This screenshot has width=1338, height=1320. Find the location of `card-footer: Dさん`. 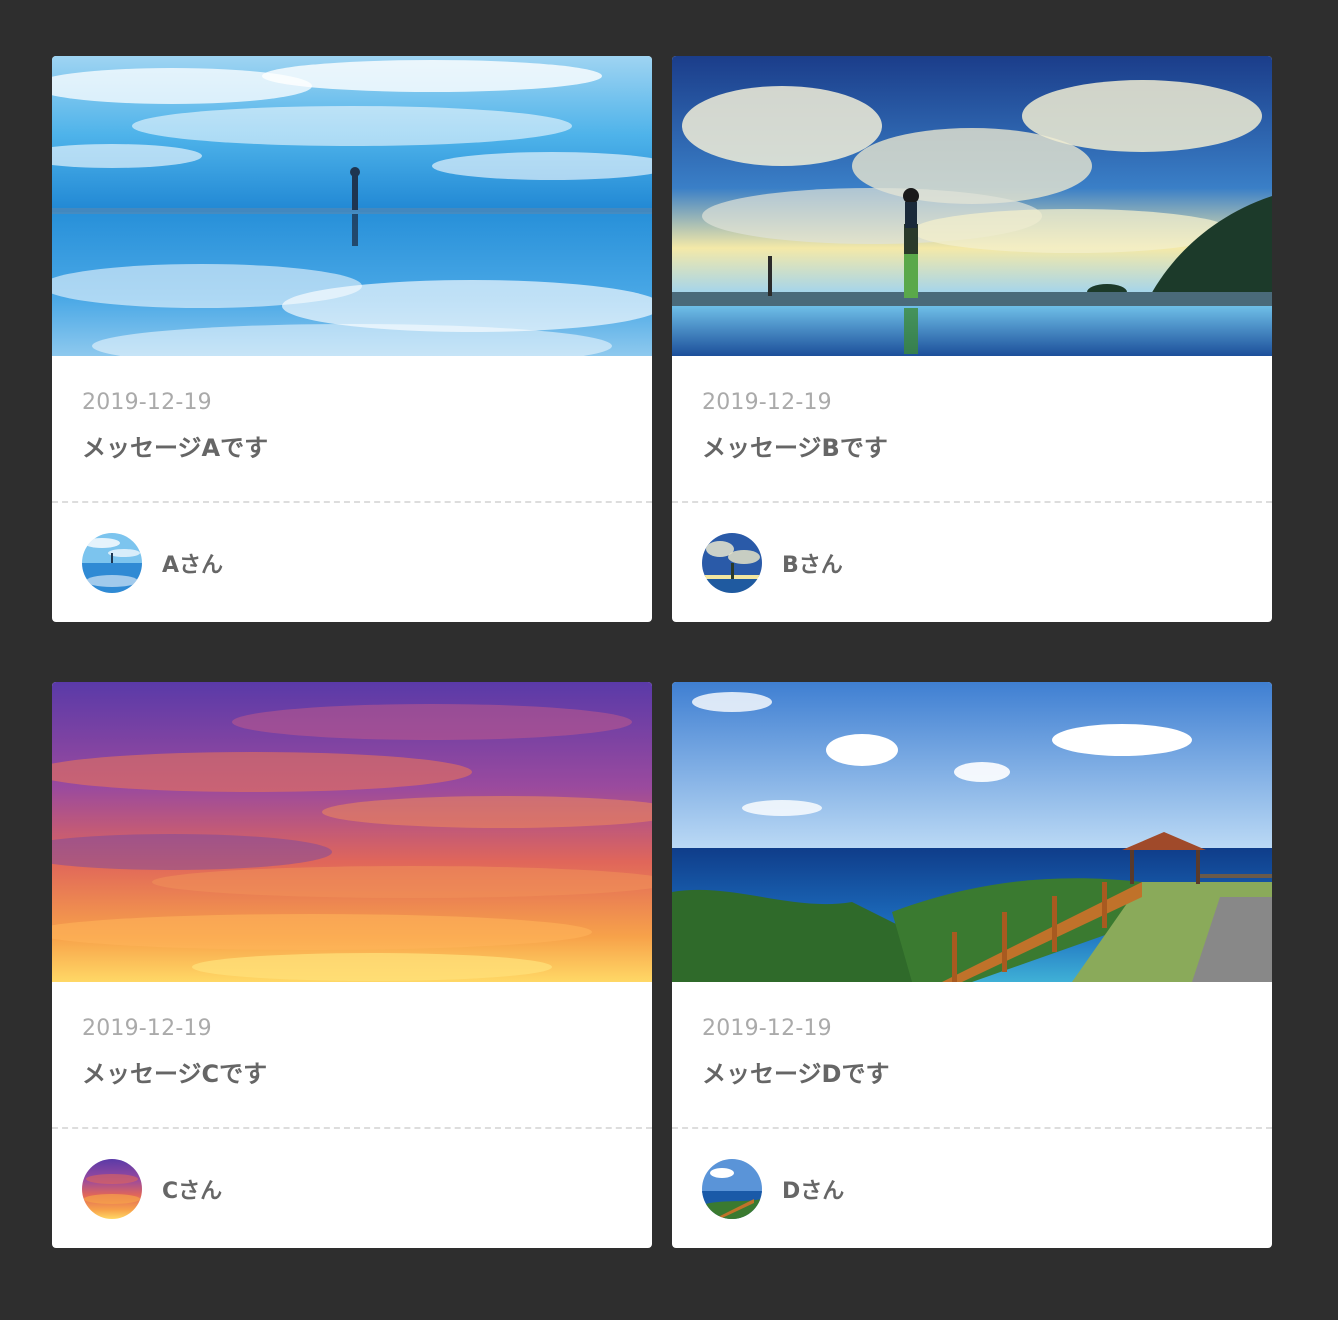

card-footer: Dさん is located at coordinates (972, 1188).